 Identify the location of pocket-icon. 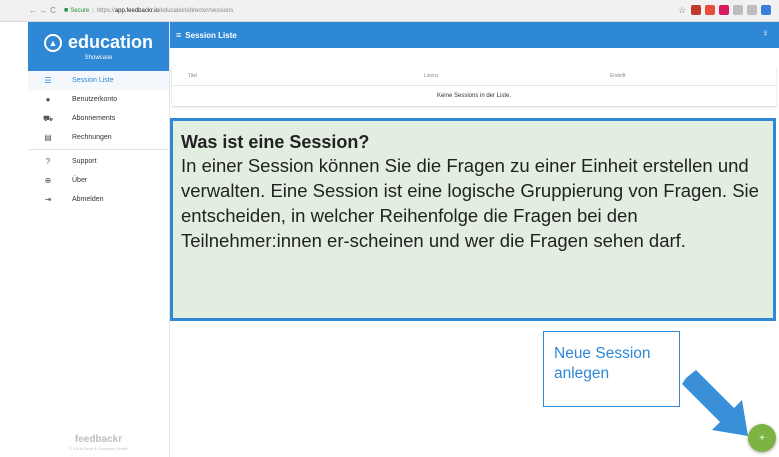
(696, 10).